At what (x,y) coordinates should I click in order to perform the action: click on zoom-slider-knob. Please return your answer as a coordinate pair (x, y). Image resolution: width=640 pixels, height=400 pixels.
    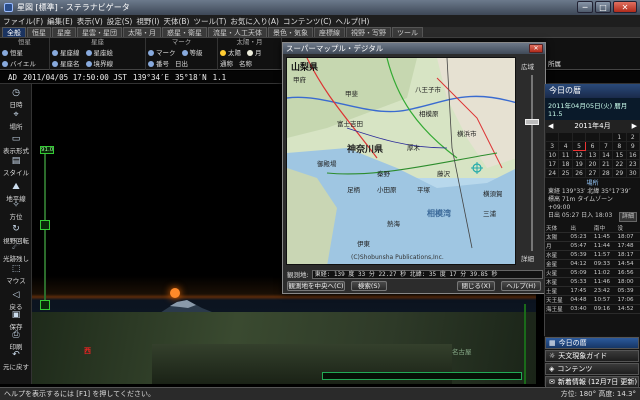
    Looking at the image, I should click on (532, 122).